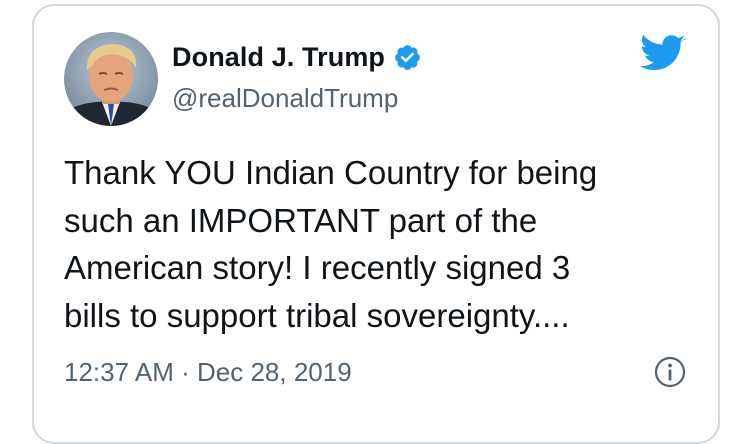  I want to click on tweet-time: 12:37 AM, so click(119, 372).